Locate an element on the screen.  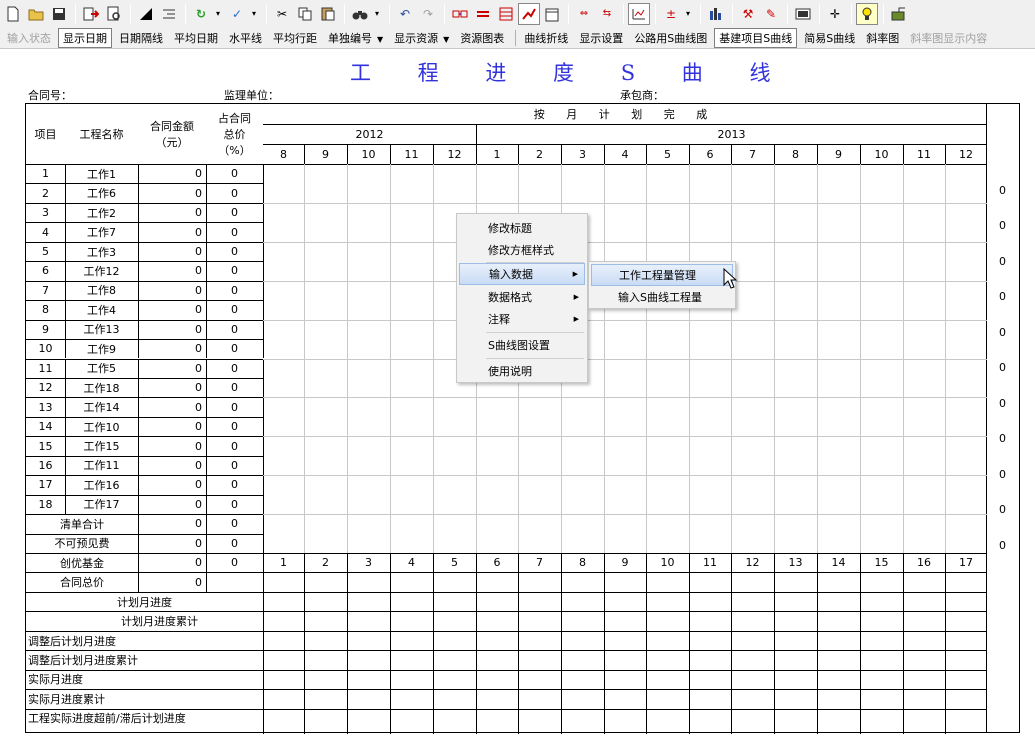
work-name: 工作1 is located at coordinates (101, 173).